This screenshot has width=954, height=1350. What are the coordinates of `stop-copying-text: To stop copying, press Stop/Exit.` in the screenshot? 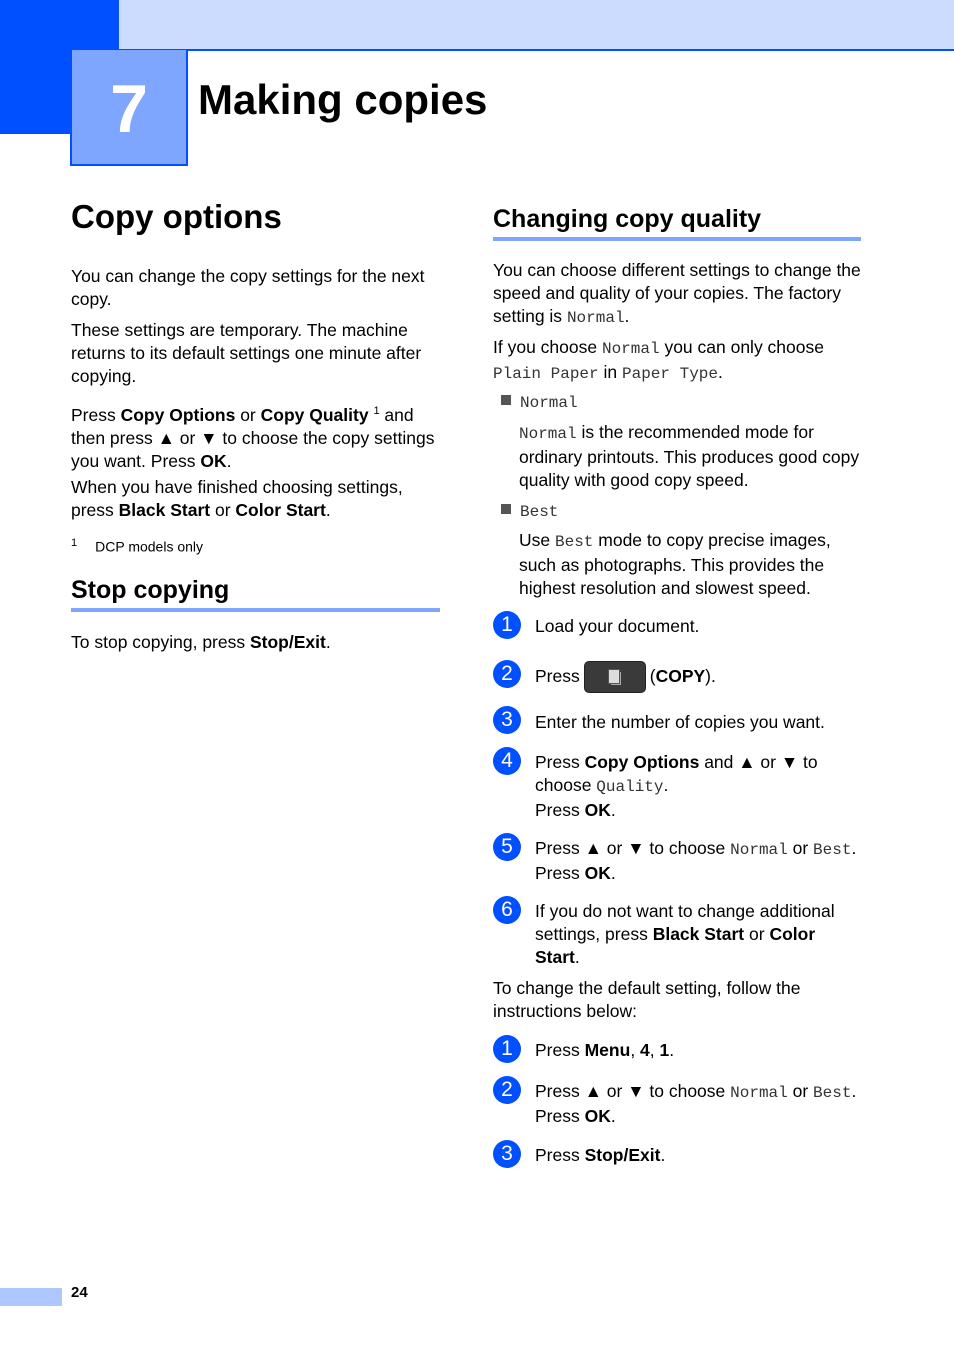 It's located at (201, 642).